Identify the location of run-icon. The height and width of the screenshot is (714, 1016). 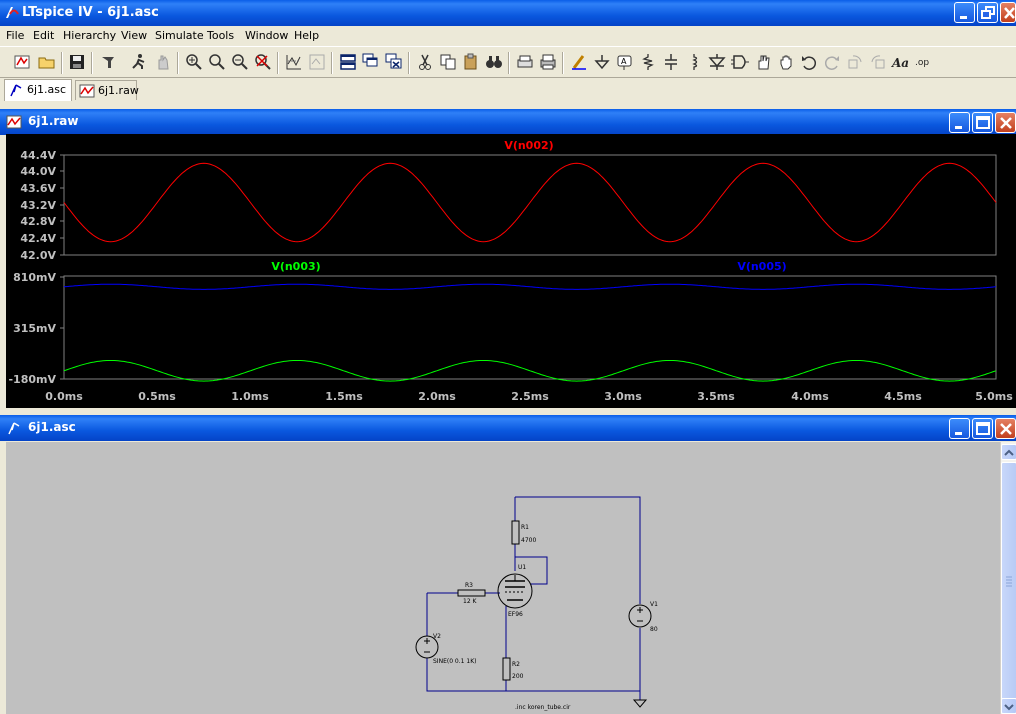
(139, 62).